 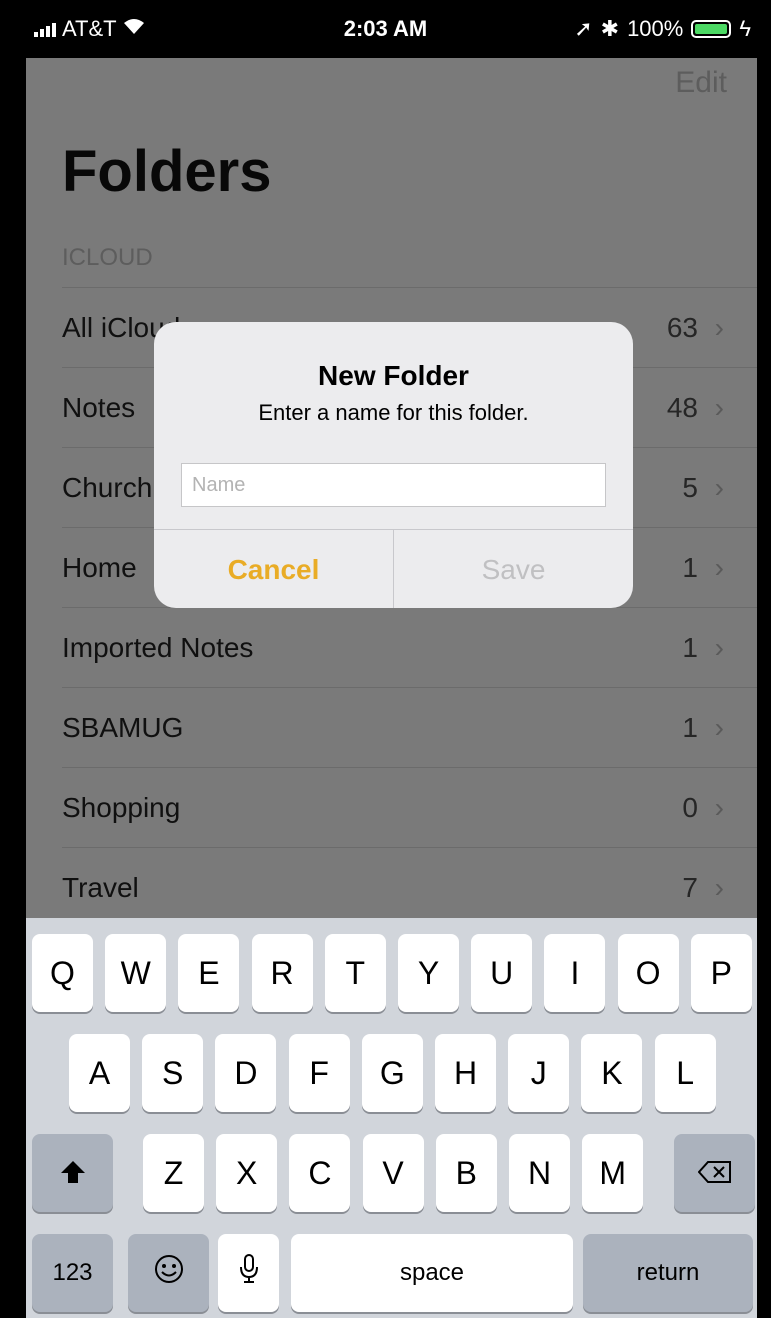 What do you see at coordinates (428, 973) in the screenshot?
I see `key-y: Y` at bounding box center [428, 973].